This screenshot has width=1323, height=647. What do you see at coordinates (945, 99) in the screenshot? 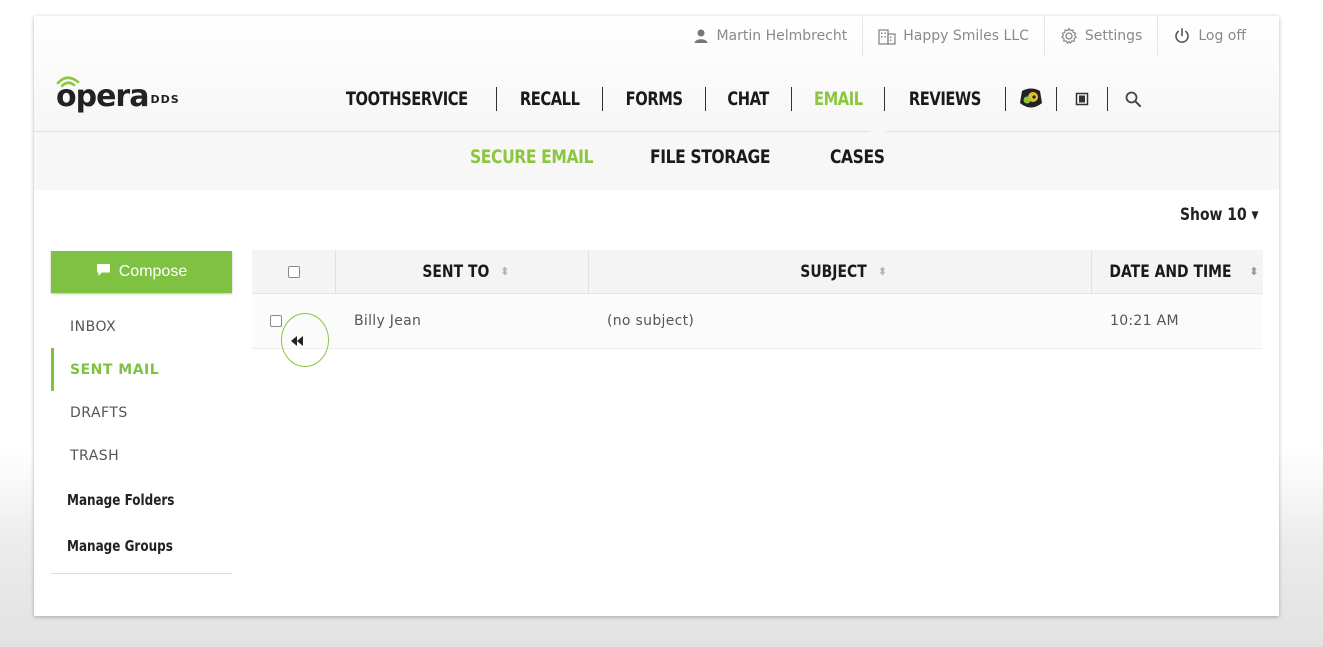
I see `nav-reviews: REVIEWS` at bounding box center [945, 99].